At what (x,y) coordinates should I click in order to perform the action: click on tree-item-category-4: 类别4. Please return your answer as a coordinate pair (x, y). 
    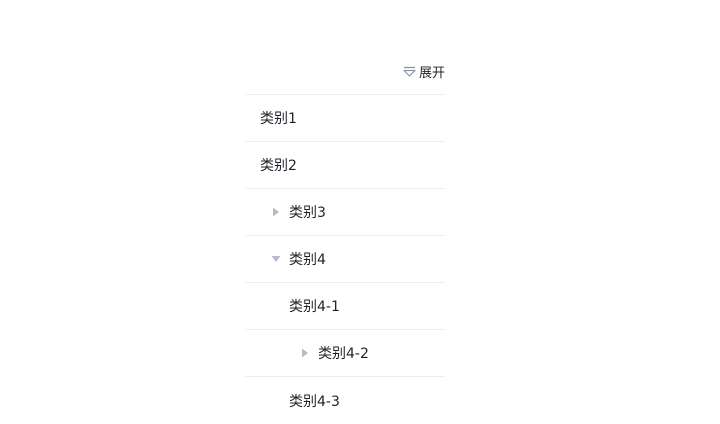
    Looking at the image, I should click on (345, 259).